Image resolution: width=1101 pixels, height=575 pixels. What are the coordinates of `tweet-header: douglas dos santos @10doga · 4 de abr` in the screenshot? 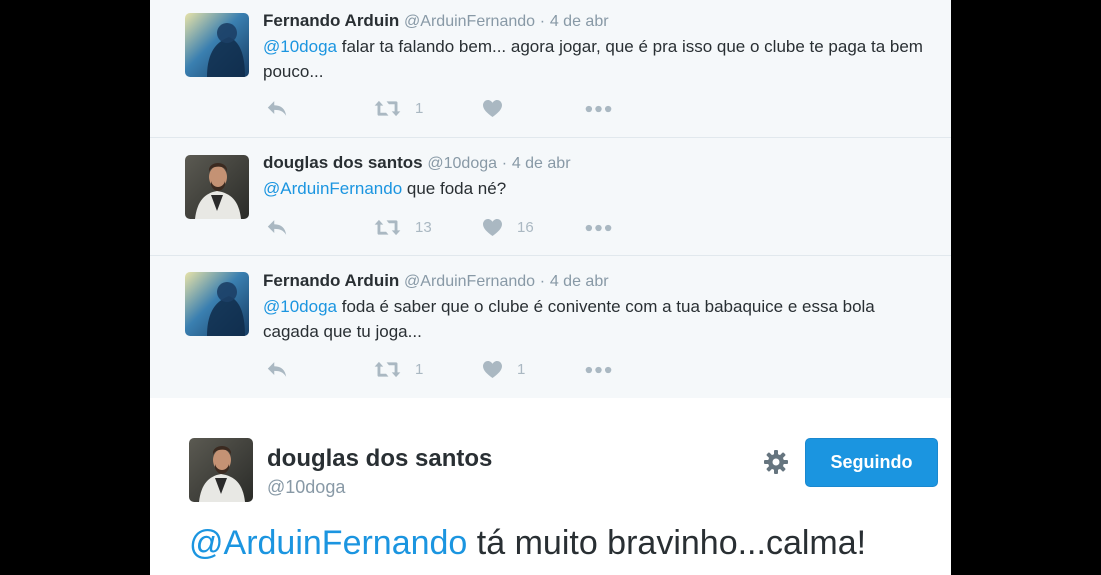 It's located at (417, 163).